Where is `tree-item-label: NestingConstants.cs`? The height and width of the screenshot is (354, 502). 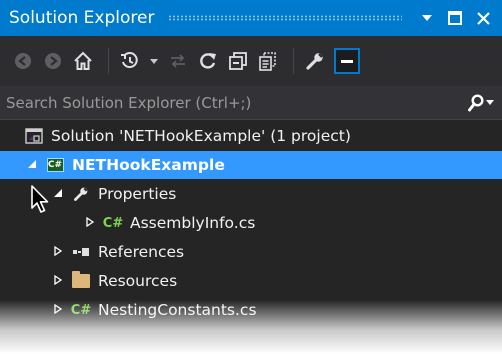
tree-item-label: NestingConstants.cs is located at coordinates (177, 310).